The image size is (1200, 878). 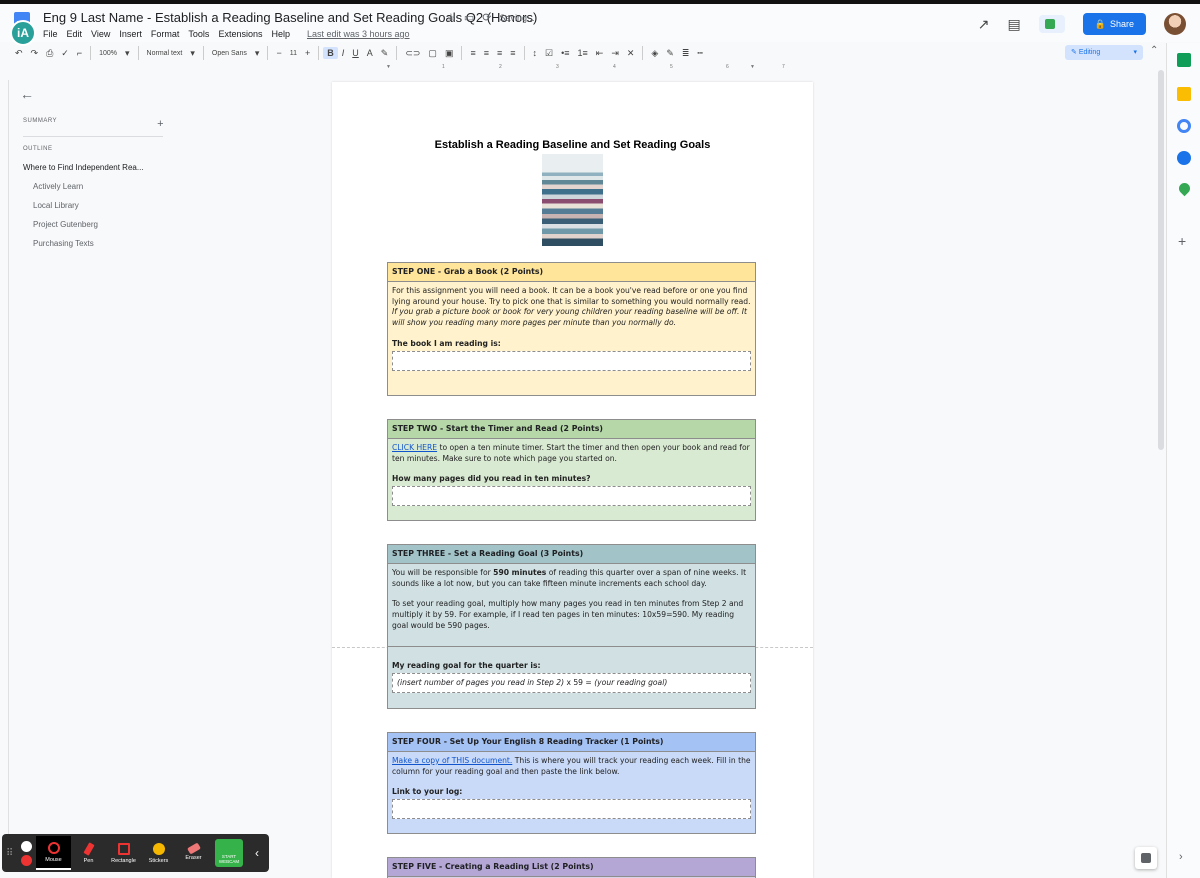 What do you see at coordinates (100, 224) in the screenshot?
I see `outline-item-project-gutenberg: Project Gutenberg` at bounding box center [100, 224].